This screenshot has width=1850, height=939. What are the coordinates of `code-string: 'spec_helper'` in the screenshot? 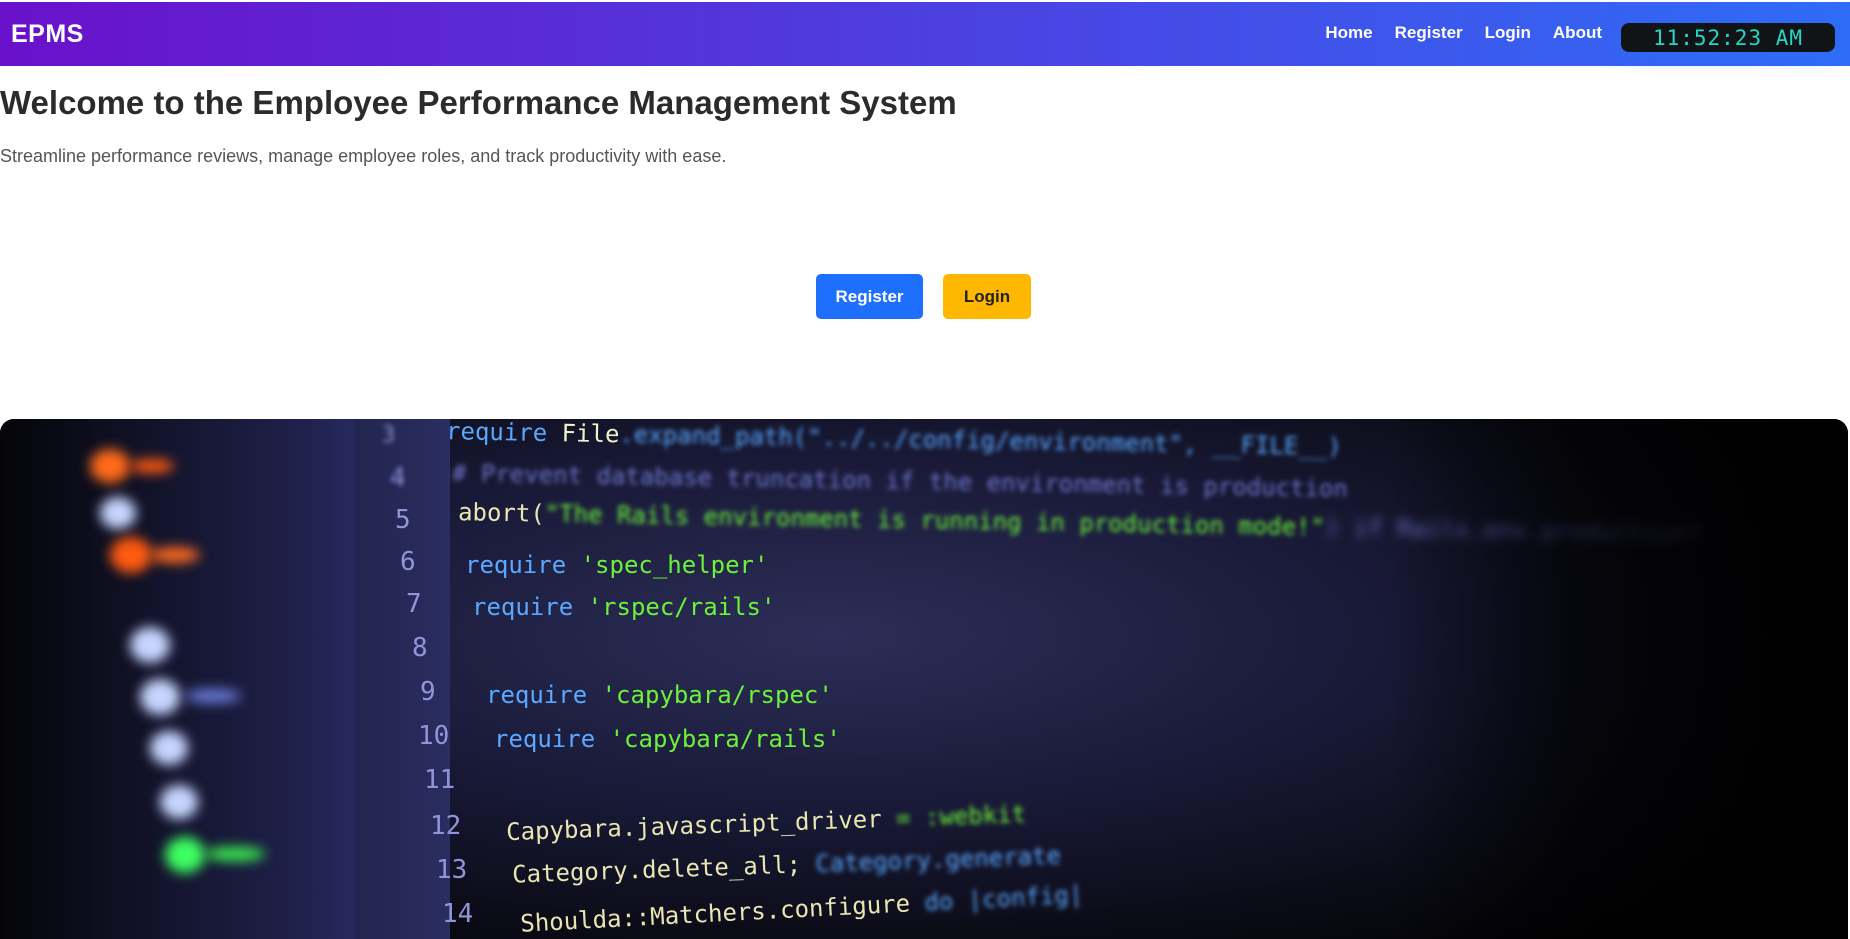 It's located at (667, 565).